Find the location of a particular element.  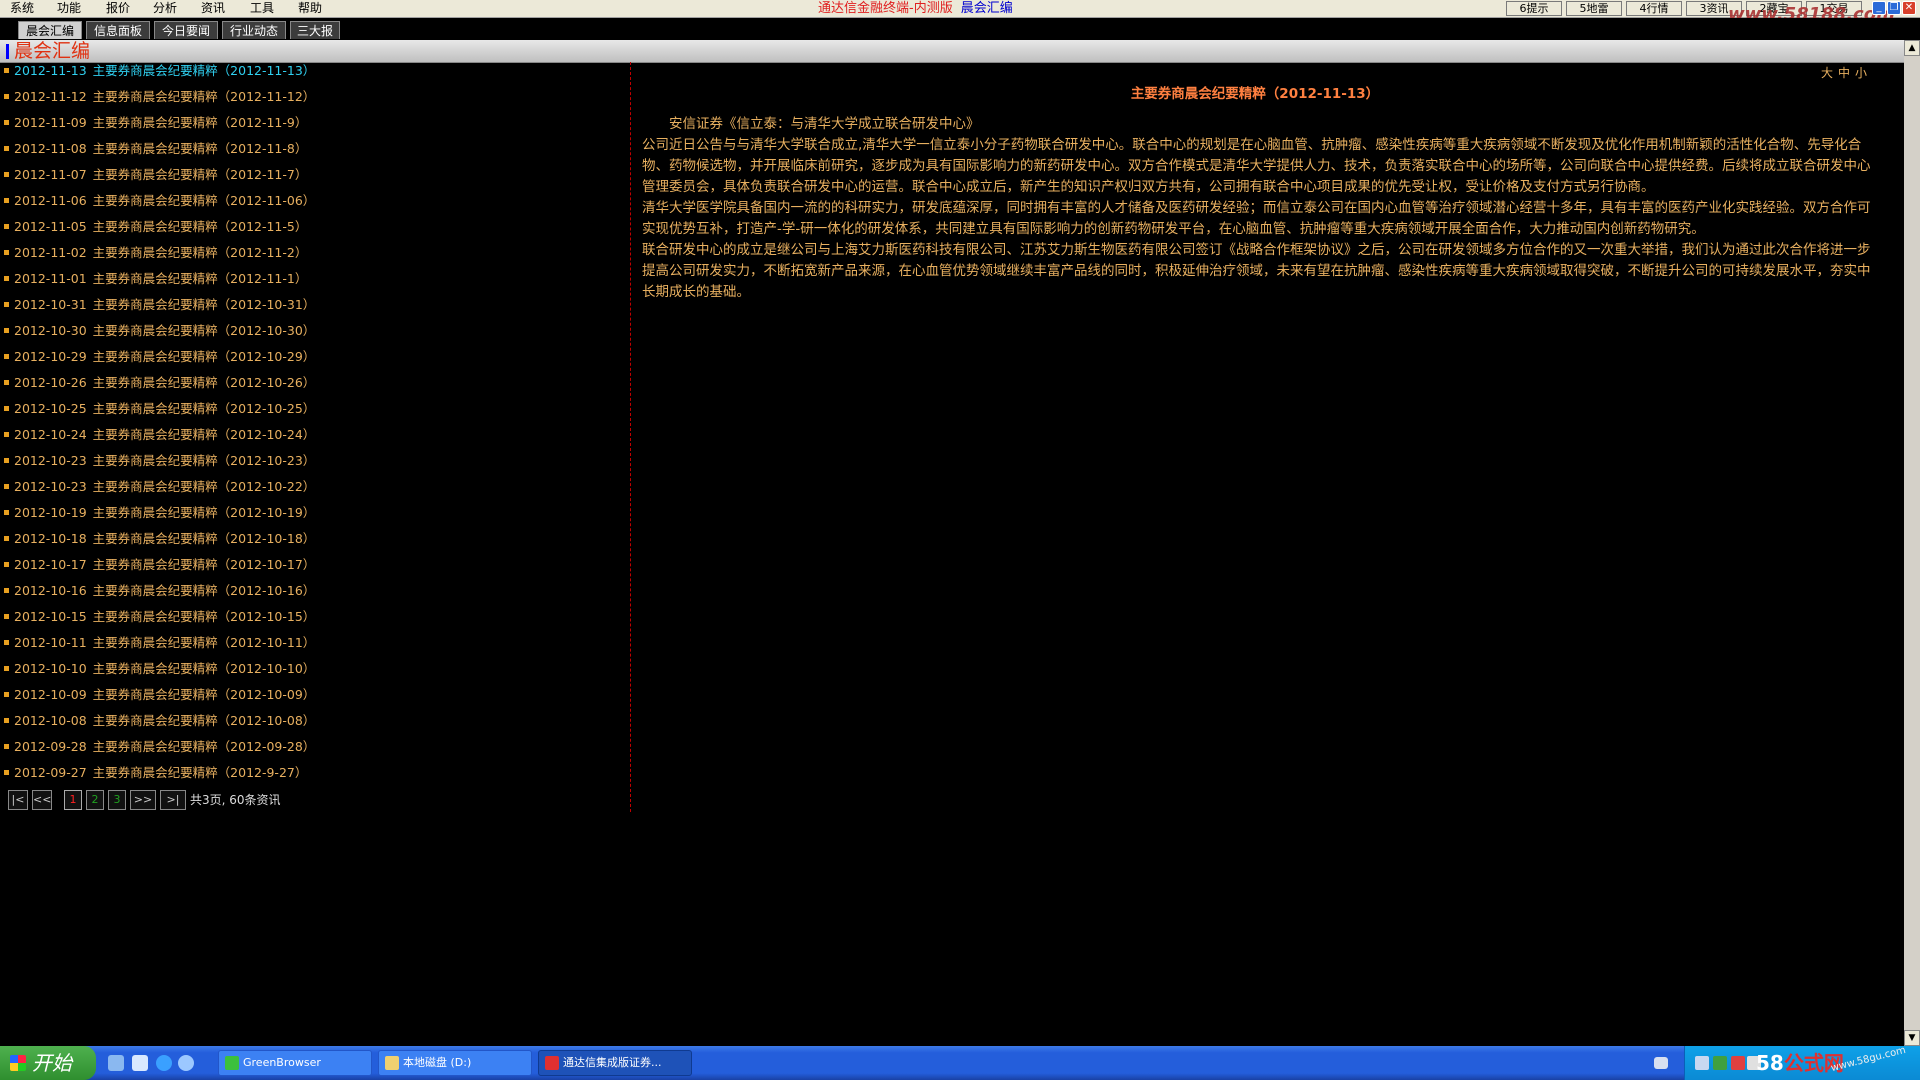

menu-quote: 报价 is located at coordinates (118, 8).